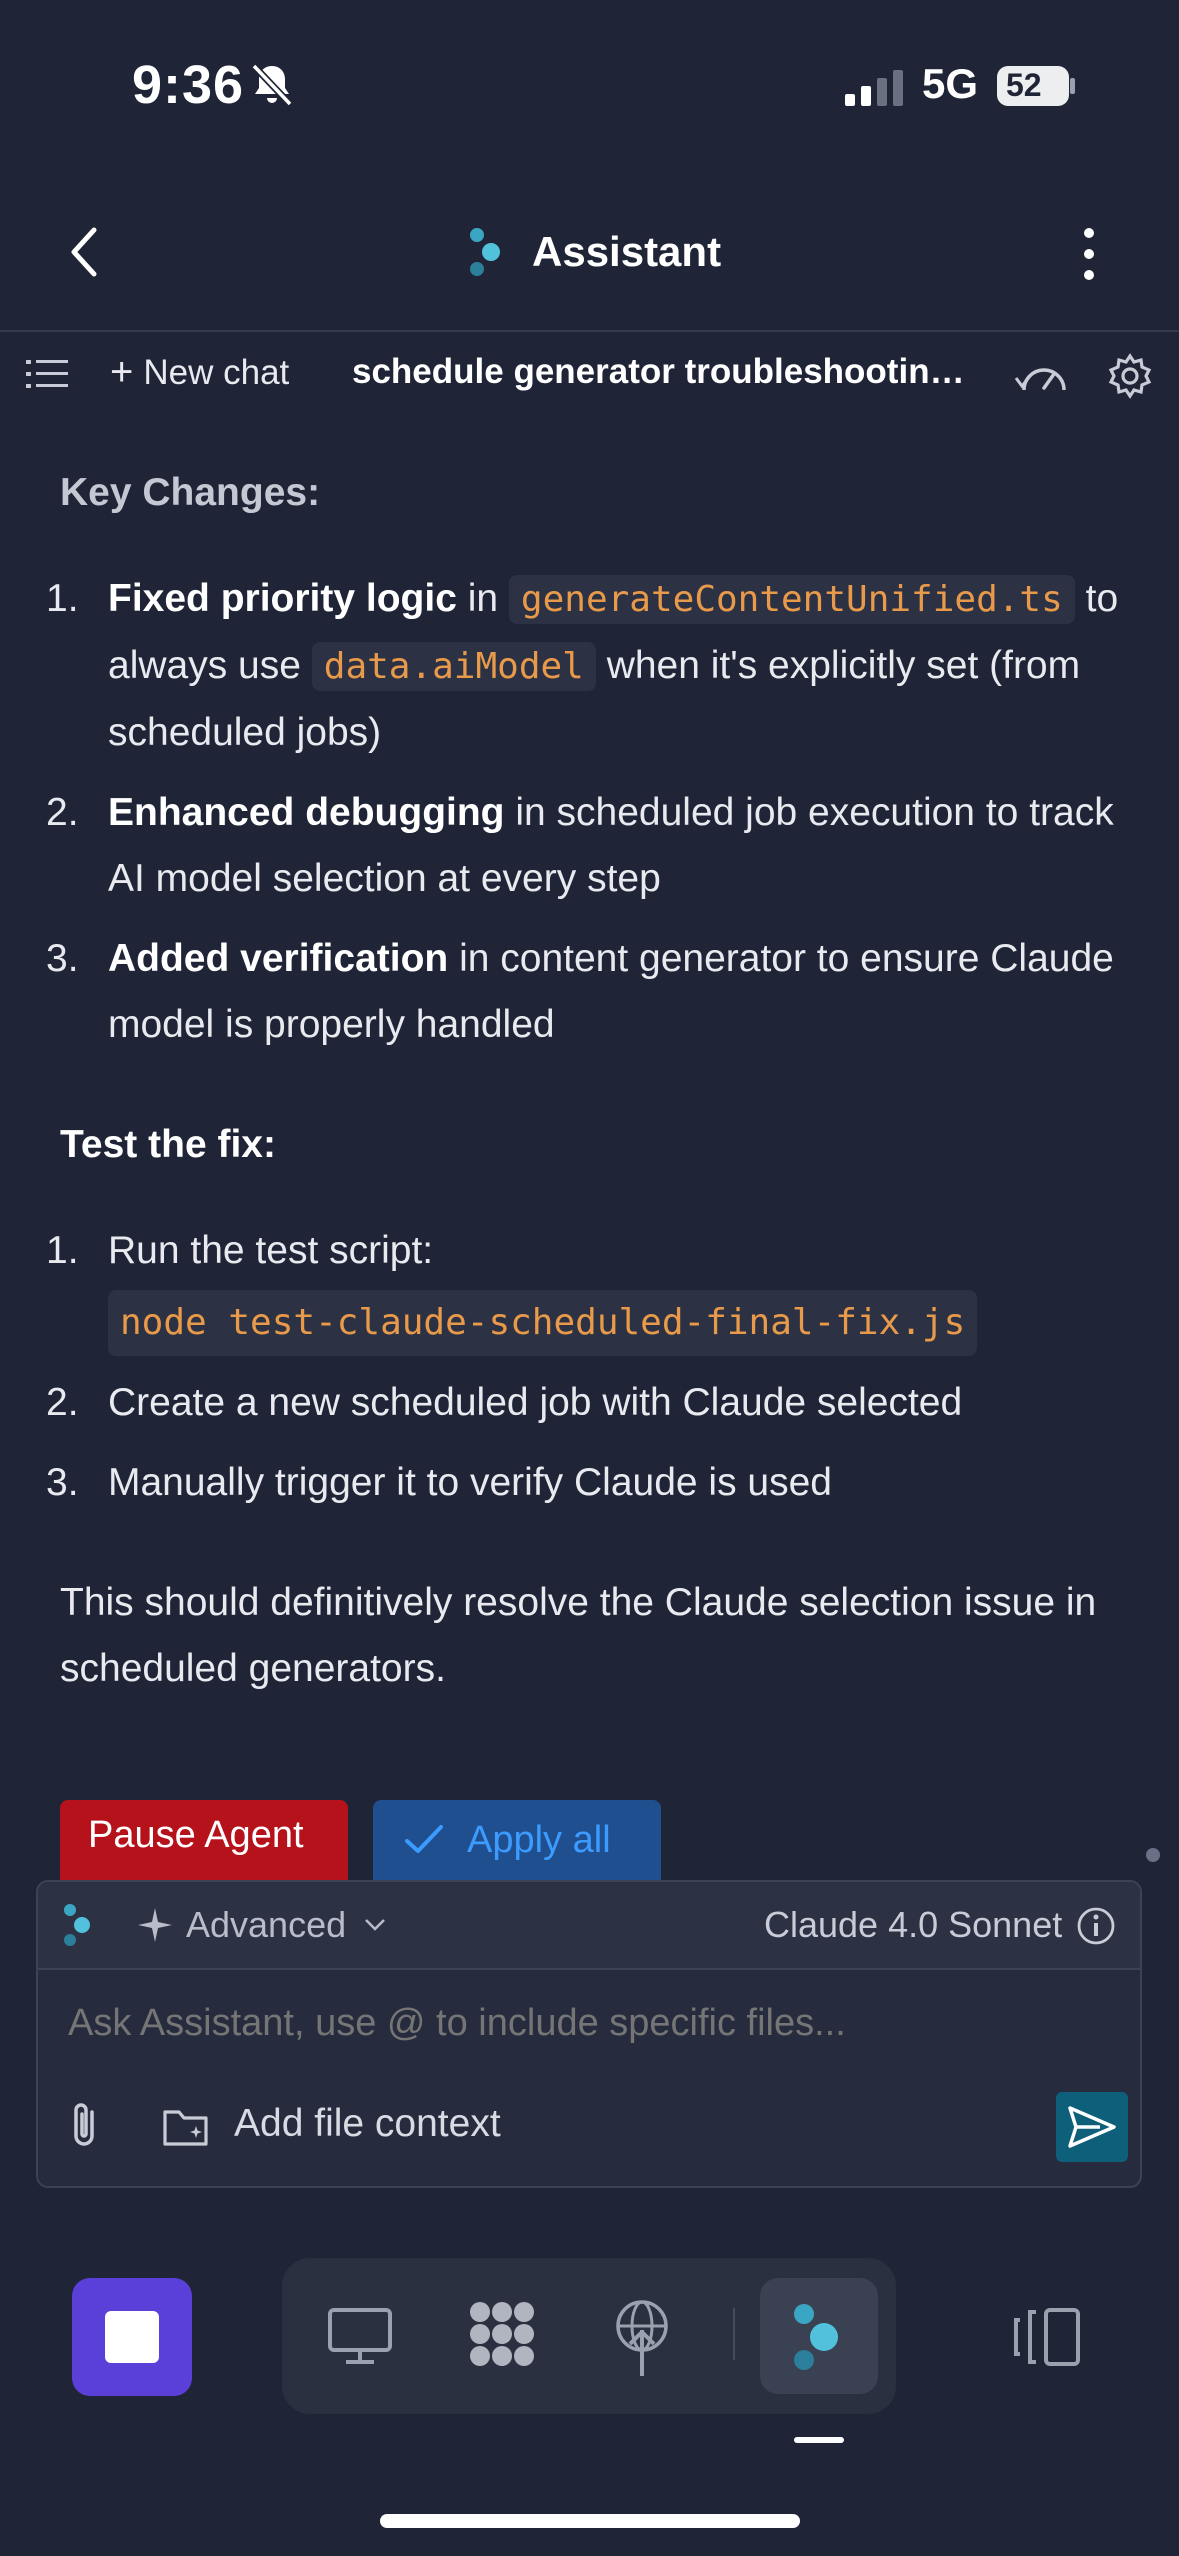 The width and height of the screenshot is (1179, 2556). What do you see at coordinates (642, 2338) in the screenshot?
I see `globe-upload-icon` at bounding box center [642, 2338].